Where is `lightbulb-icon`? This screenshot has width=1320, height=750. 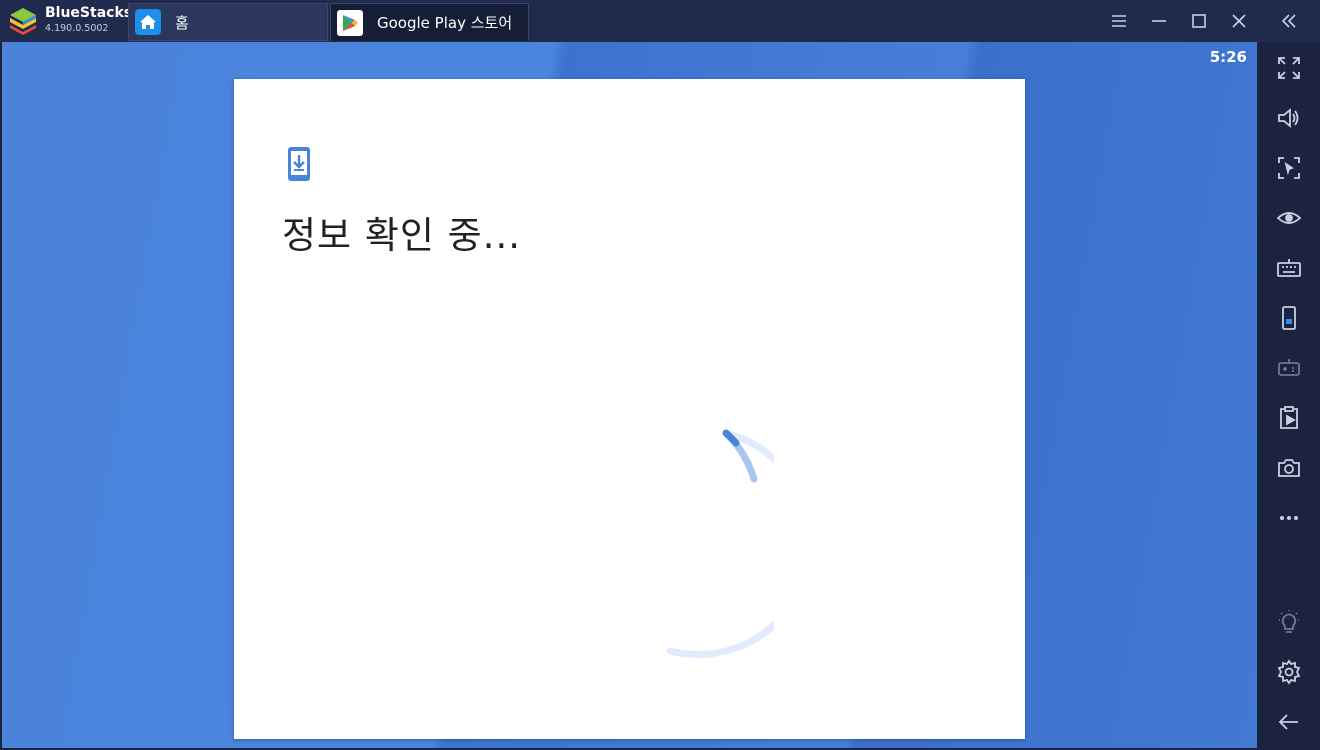
lightbulb-icon is located at coordinates (1289, 622).